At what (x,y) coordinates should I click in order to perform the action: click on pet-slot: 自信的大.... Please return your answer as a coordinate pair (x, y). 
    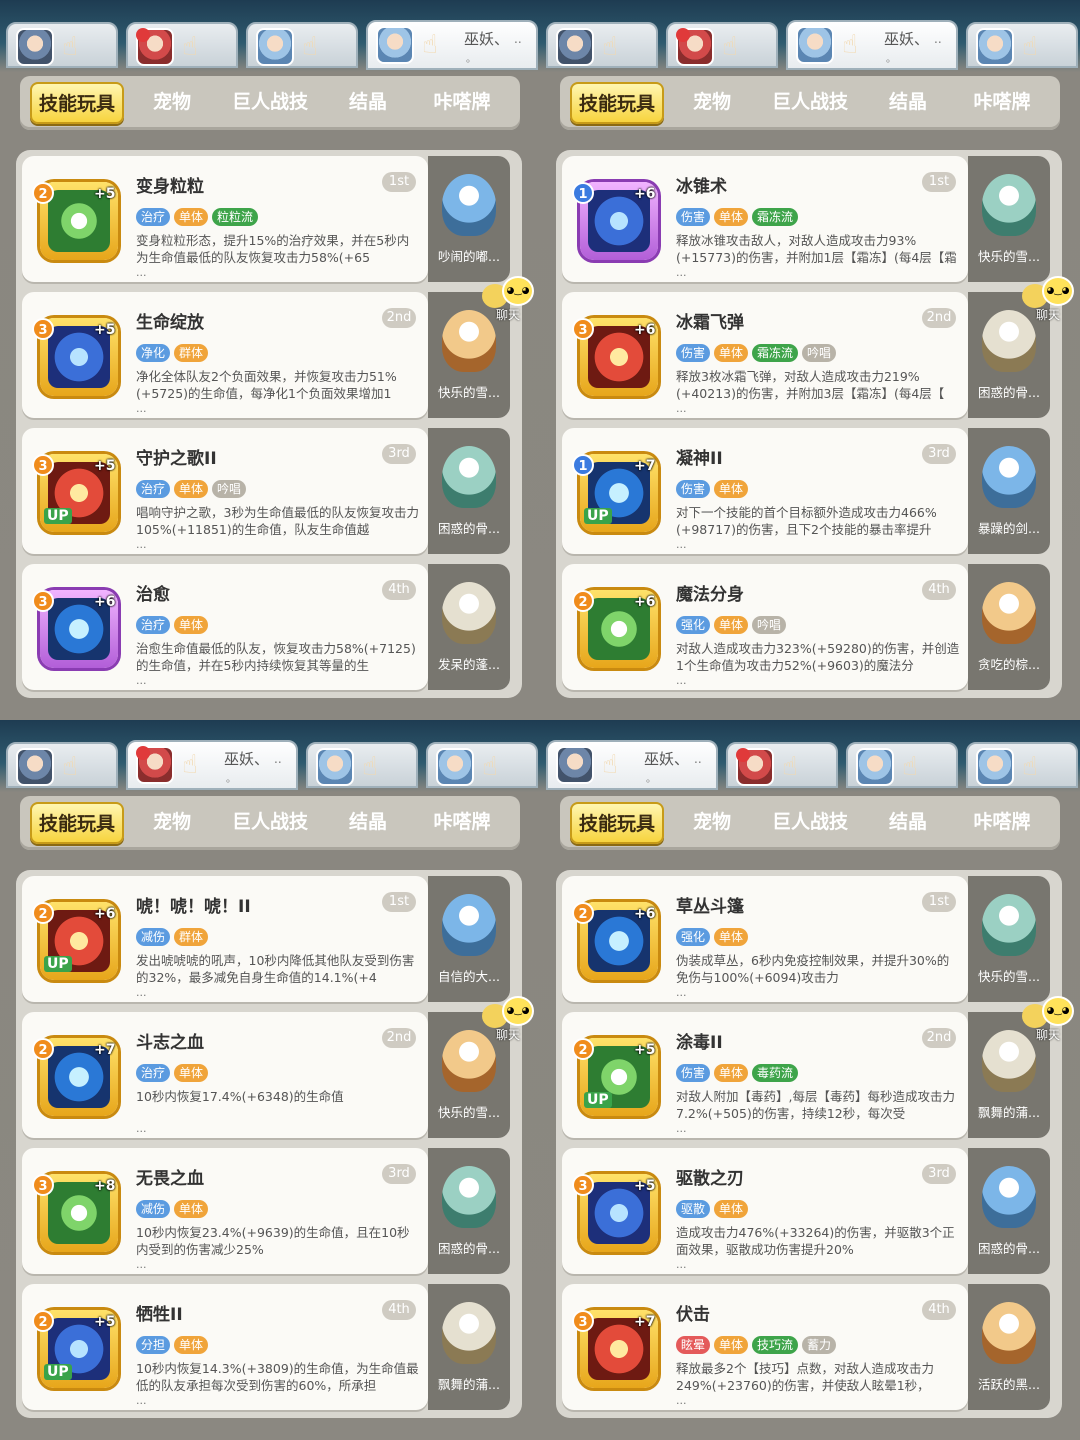
    Looking at the image, I should click on (469, 939).